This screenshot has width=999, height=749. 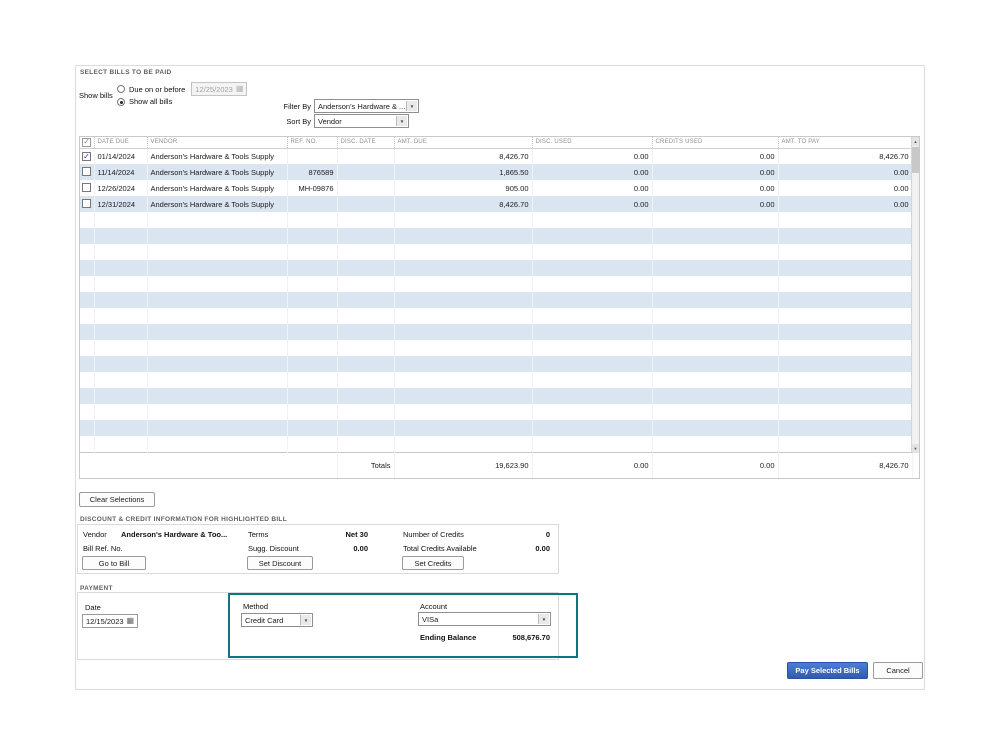 What do you see at coordinates (277, 620) in the screenshot?
I see `method-dropdown: Credit Card ▼` at bounding box center [277, 620].